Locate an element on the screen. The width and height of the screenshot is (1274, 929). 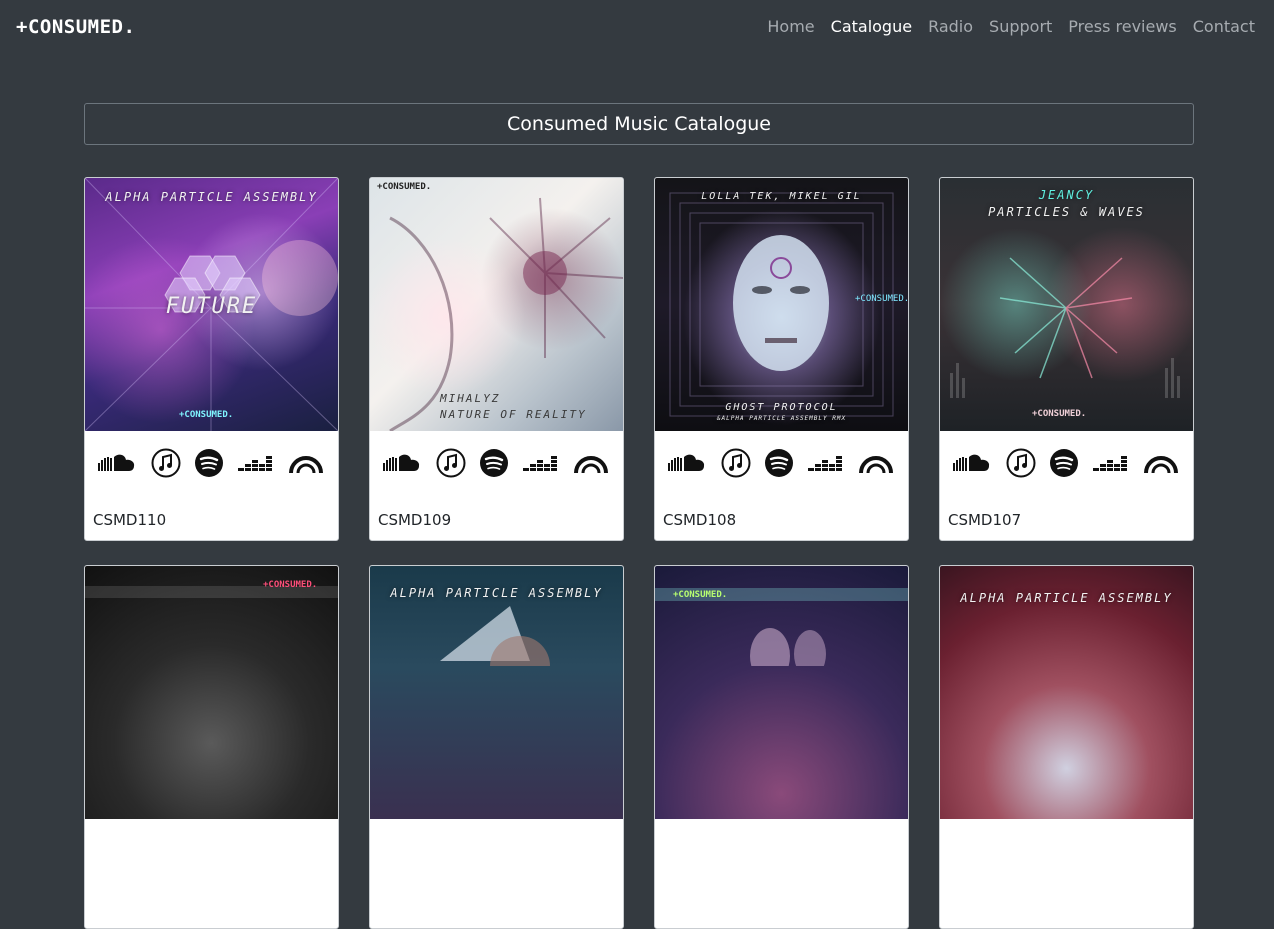
nav-press-reviews: Press reviews is located at coordinates (1122, 26).